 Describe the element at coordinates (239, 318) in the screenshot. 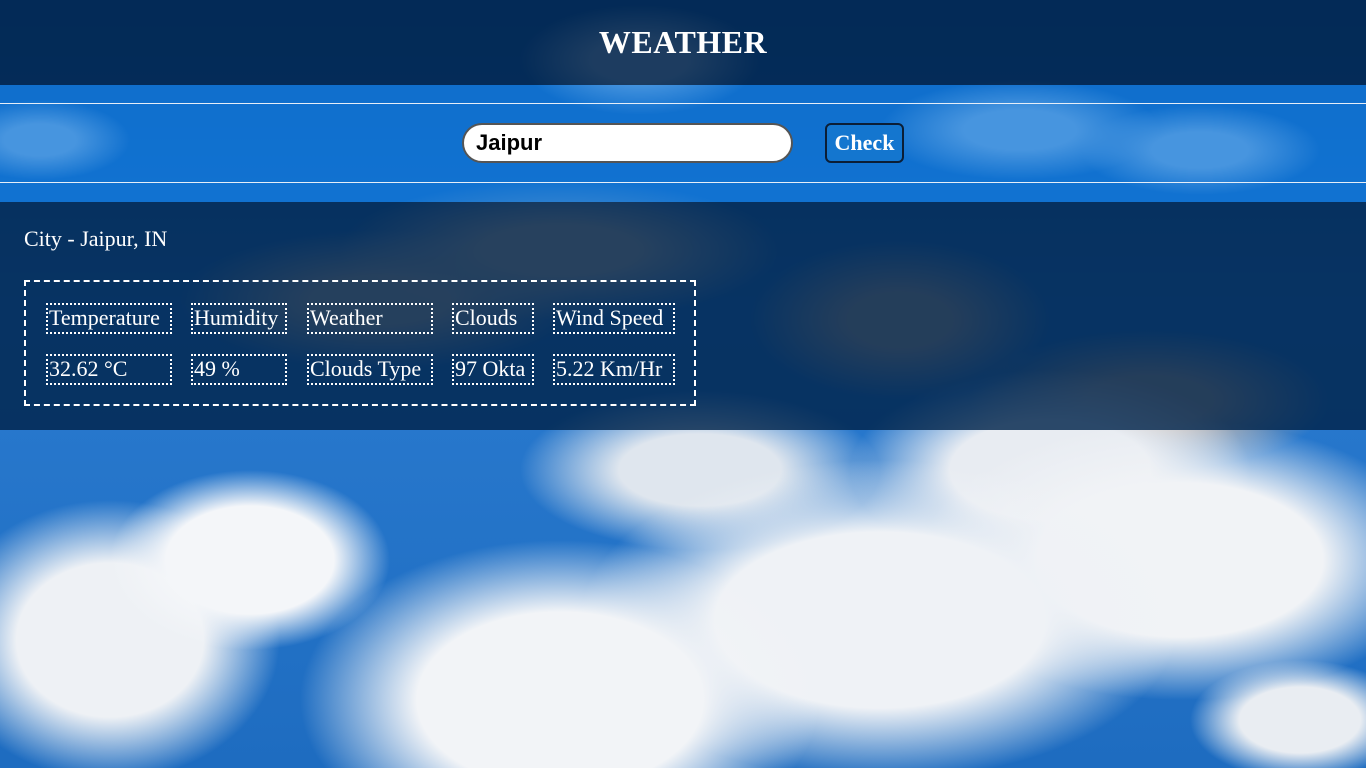

I see `header-humidity: Humidity` at that location.